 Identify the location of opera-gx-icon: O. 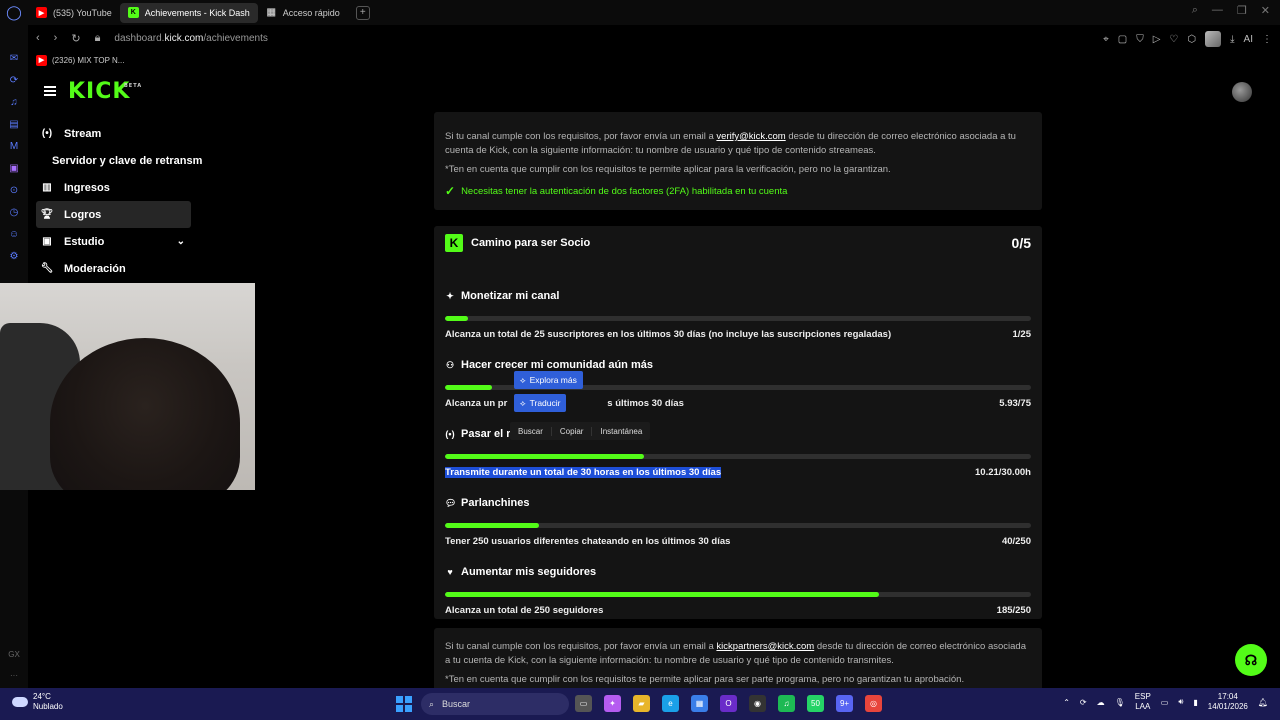
(728, 703).